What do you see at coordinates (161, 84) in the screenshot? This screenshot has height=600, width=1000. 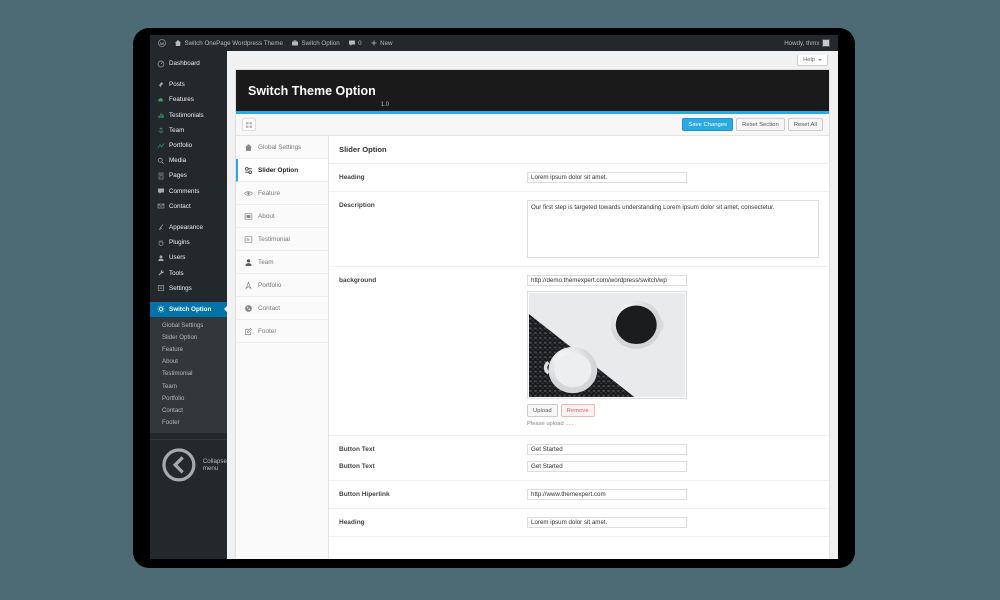 I see `pin-icon` at bounding box center [161, 84].